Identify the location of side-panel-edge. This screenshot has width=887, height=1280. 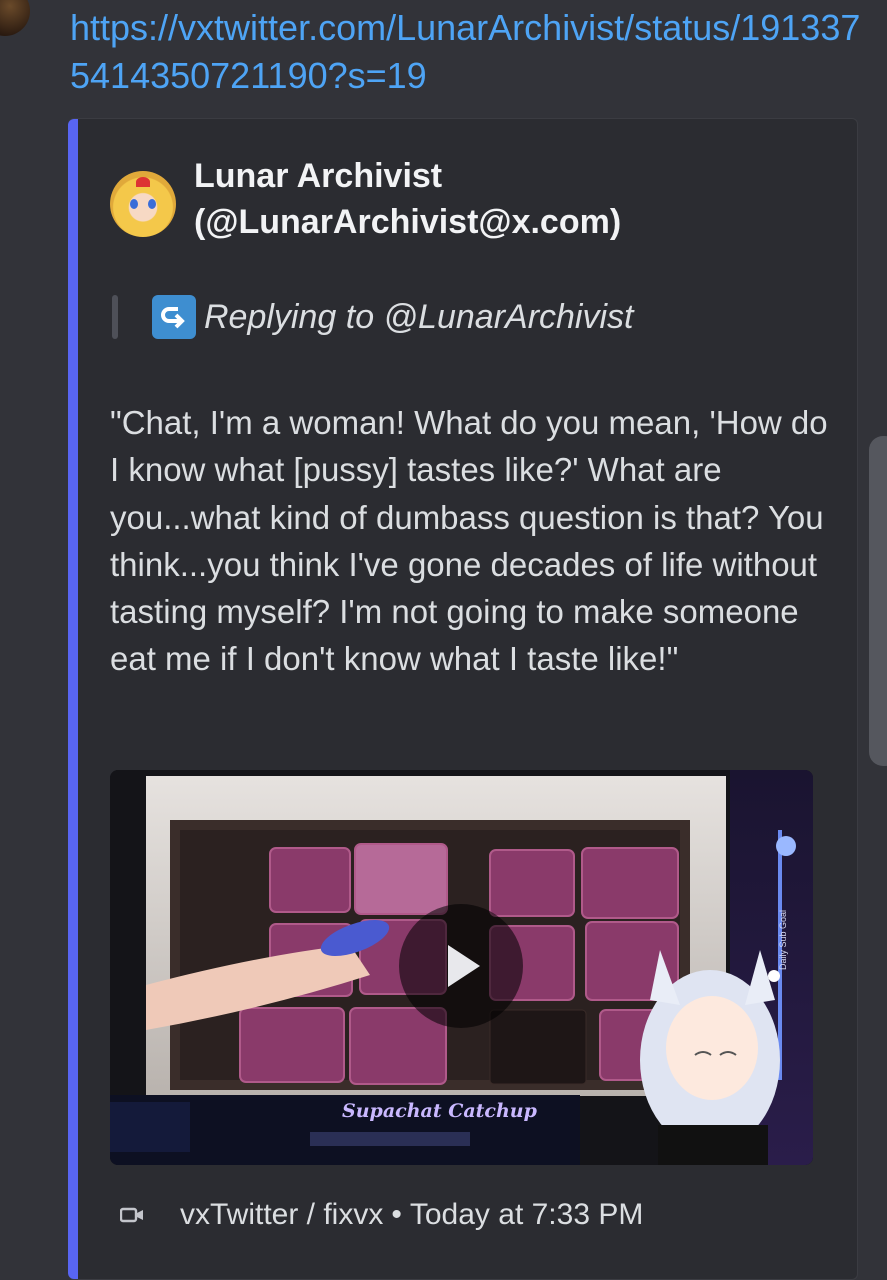
(878, 601).